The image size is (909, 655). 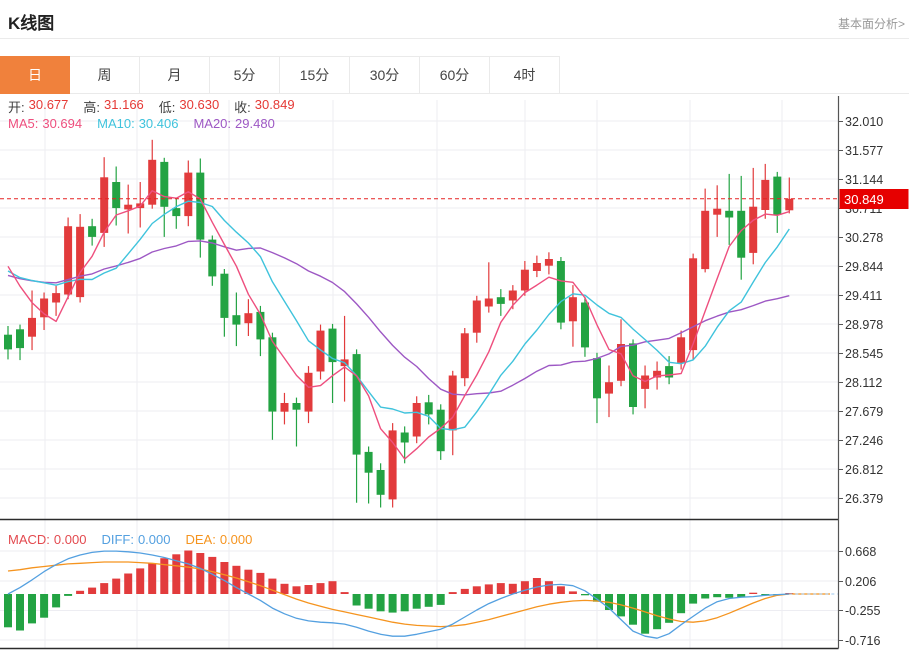 I want to click on tab-period-4: 15分, so click(x=315, y=75).